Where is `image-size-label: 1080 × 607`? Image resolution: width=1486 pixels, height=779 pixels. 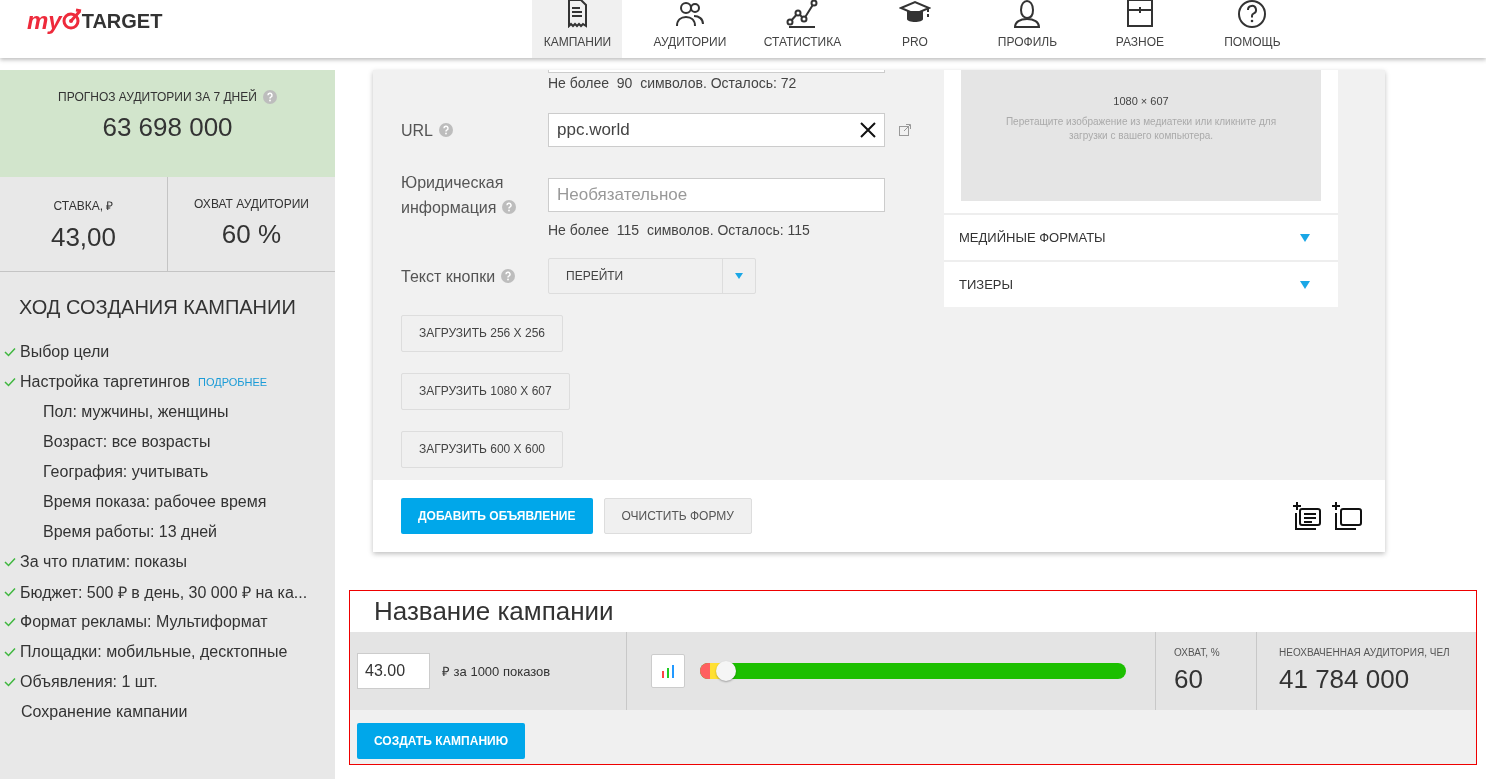 image-size-label: 1080 × 607 is located at coordinates (1141, 101).